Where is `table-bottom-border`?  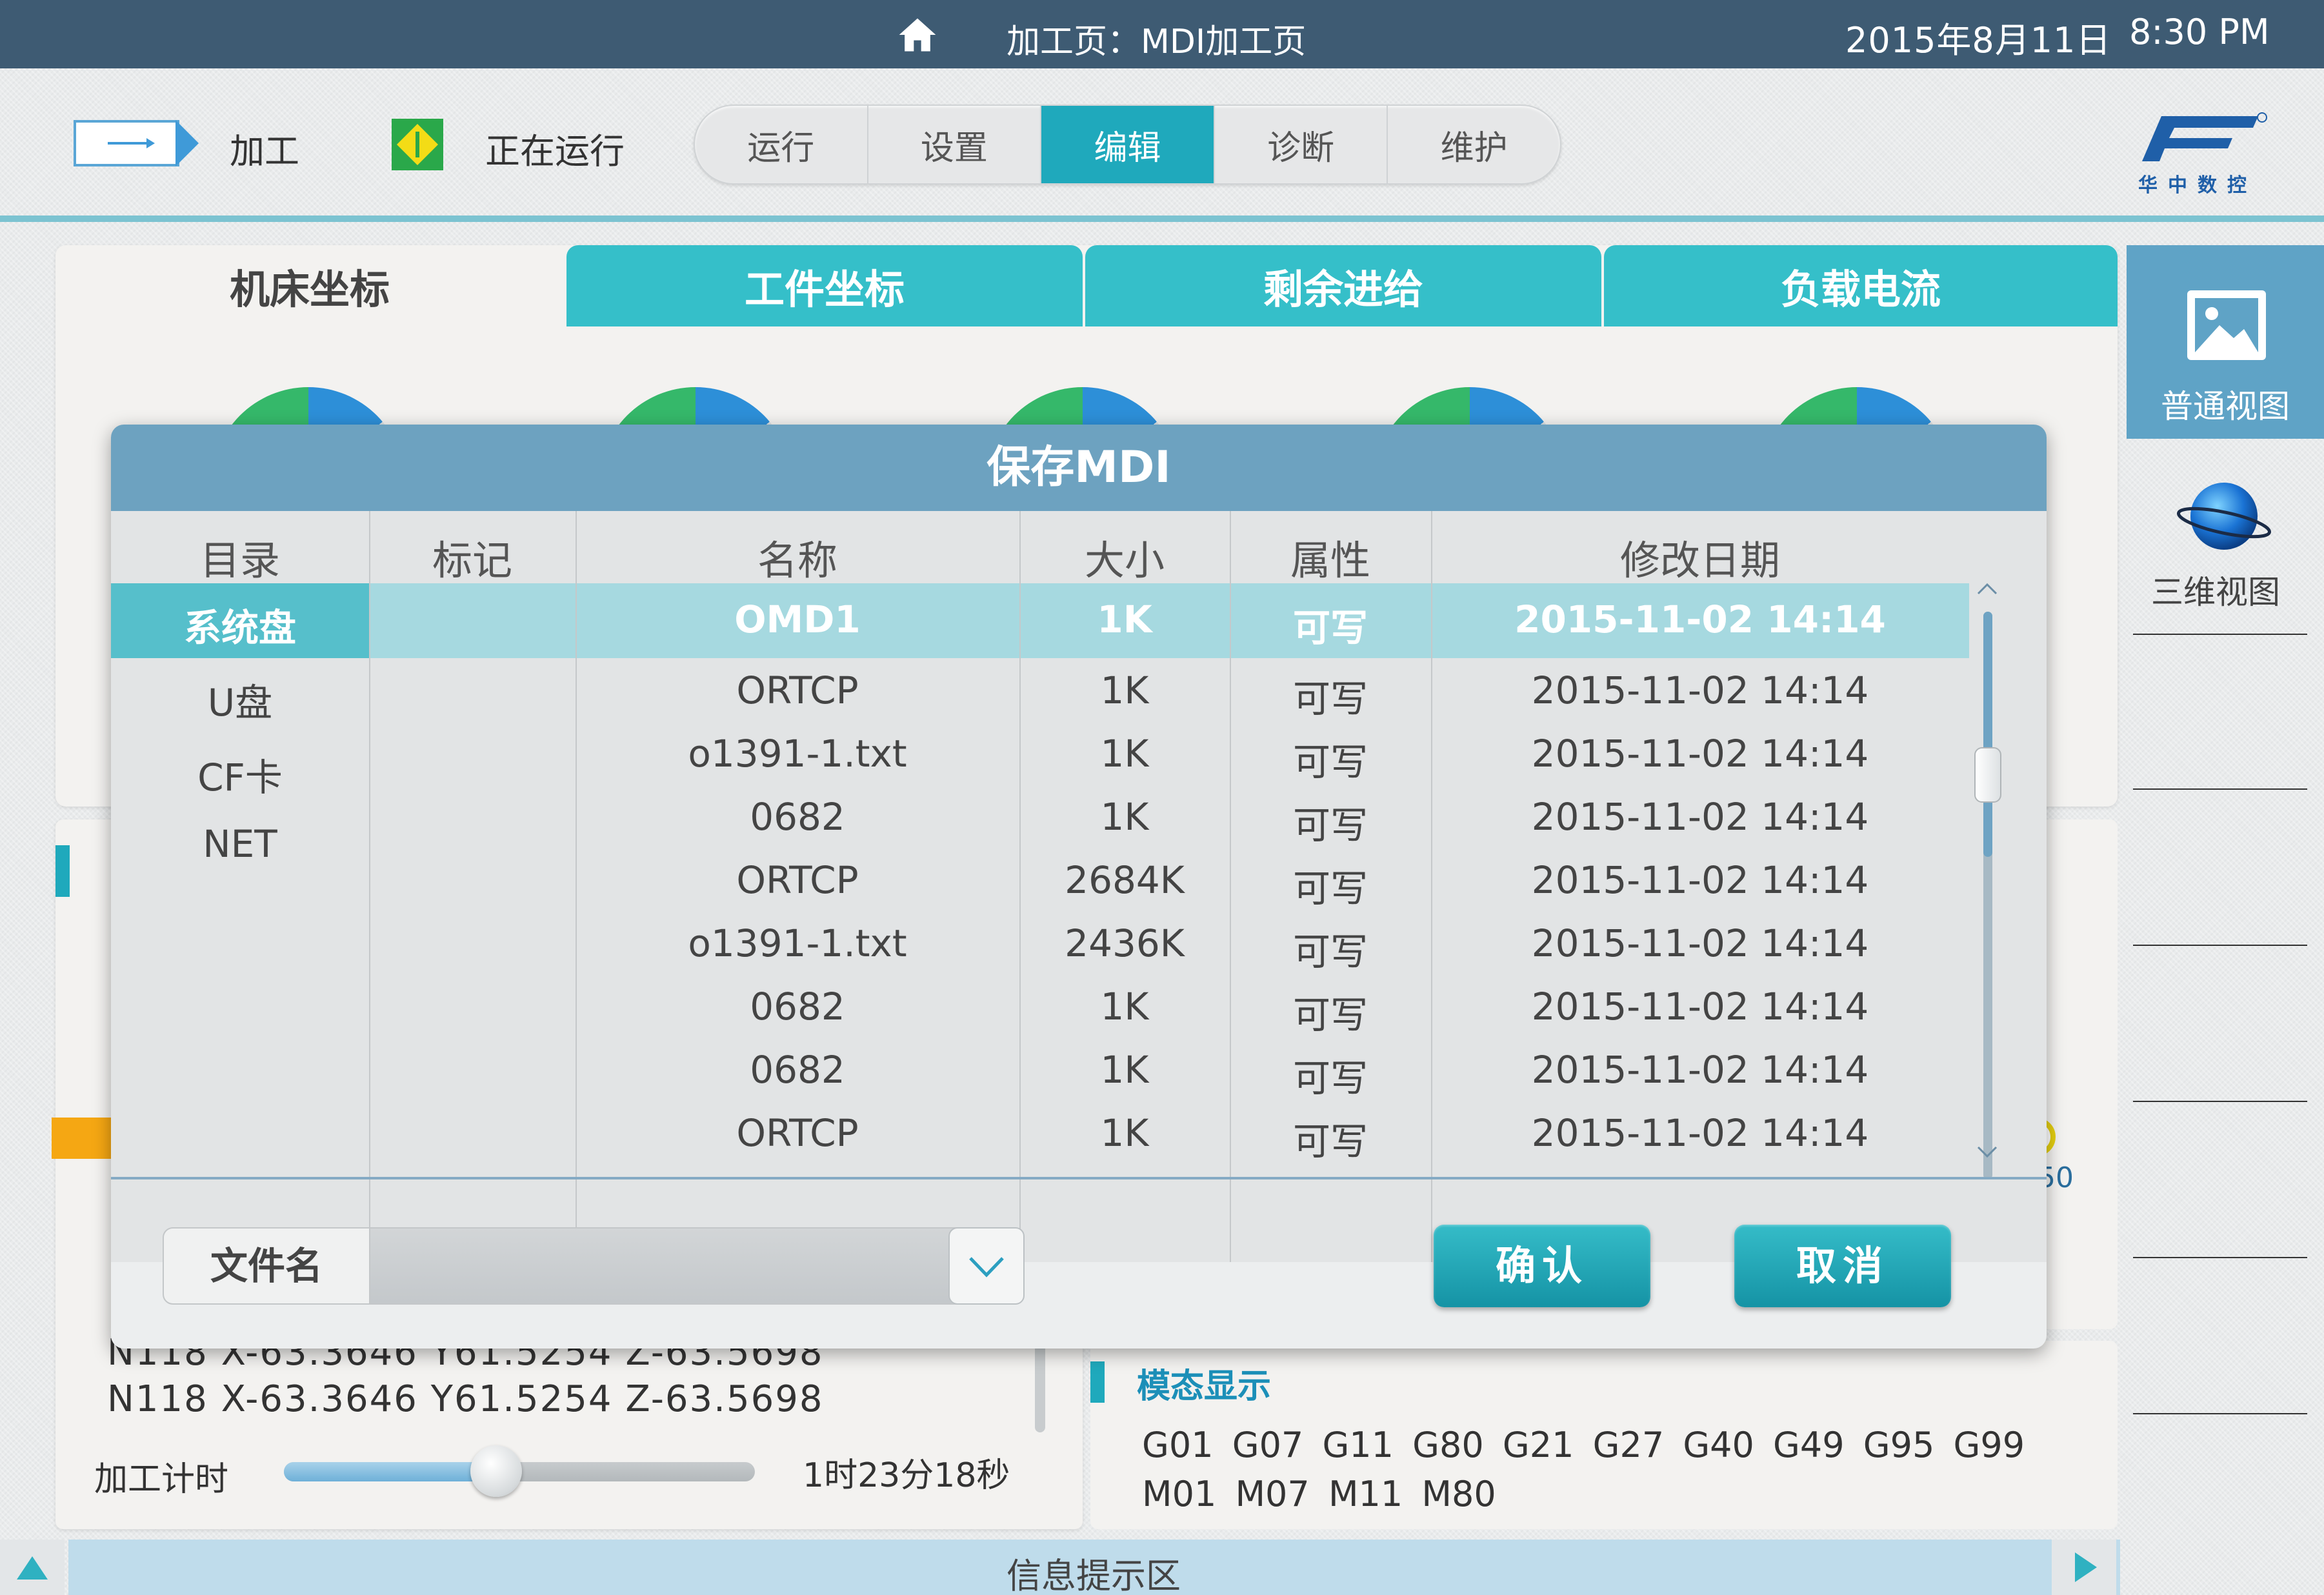
table-bottom-border is located at coordinates (1079, 1178).